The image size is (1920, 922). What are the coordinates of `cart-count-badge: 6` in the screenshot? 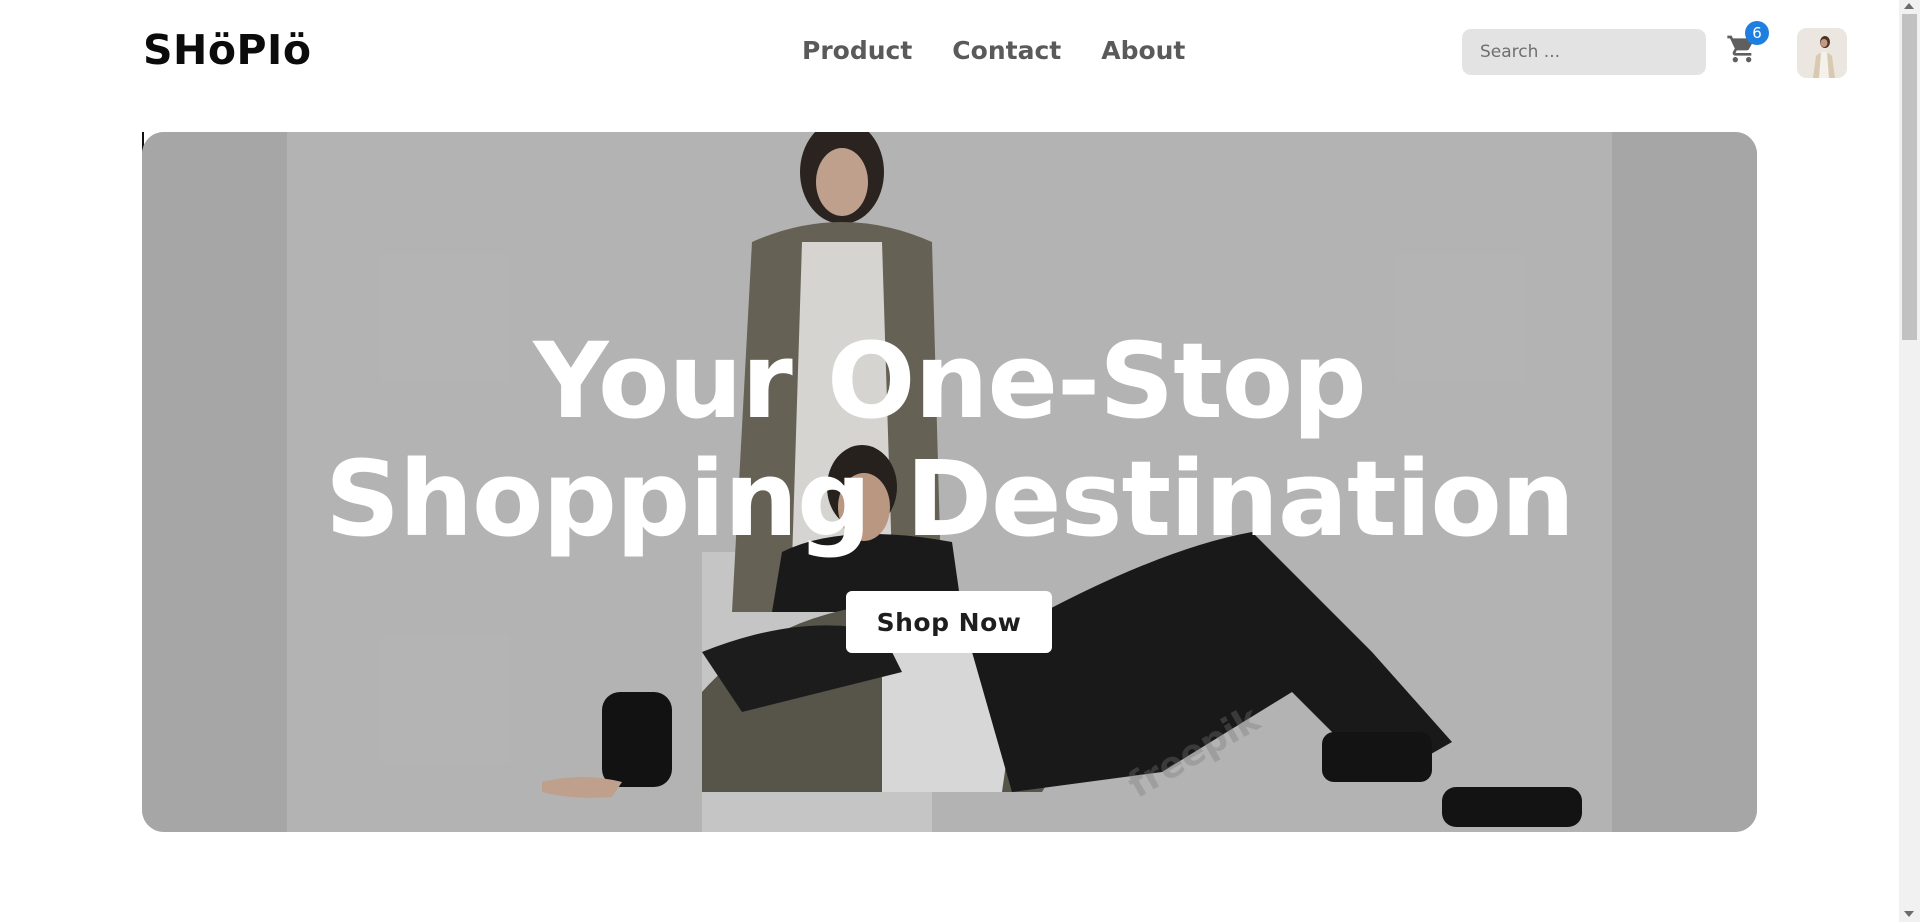 It's located at (1757, 33).